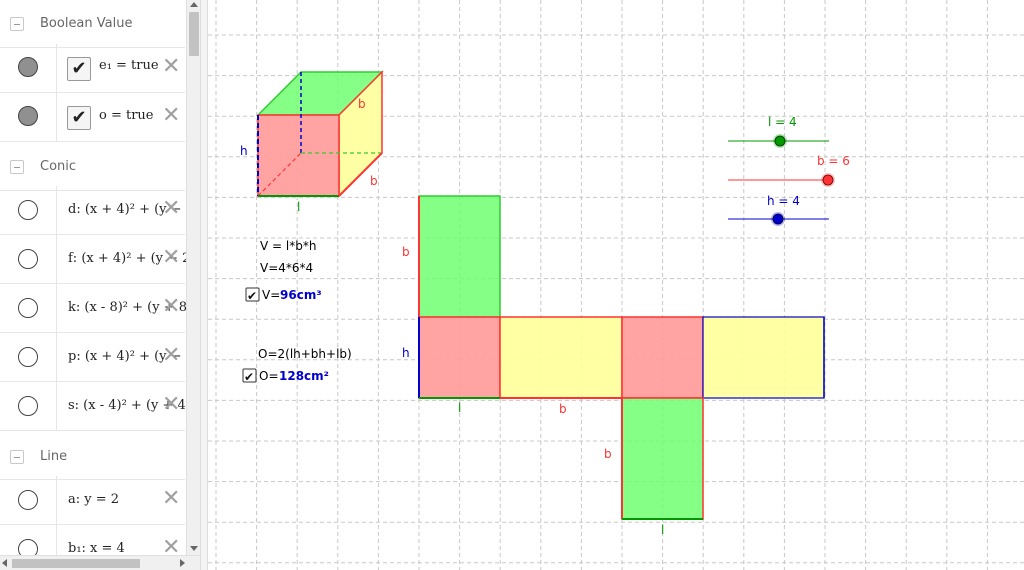 This screenshot has width=1024, height=570. I want to click on net-face-bottom-green, so click(662, 458).